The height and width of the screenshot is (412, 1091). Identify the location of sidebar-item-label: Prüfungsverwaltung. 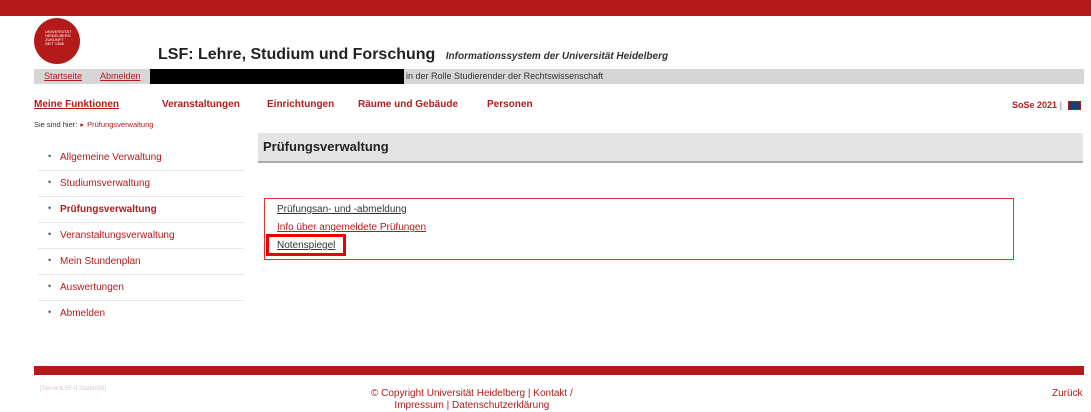
(108, 209).